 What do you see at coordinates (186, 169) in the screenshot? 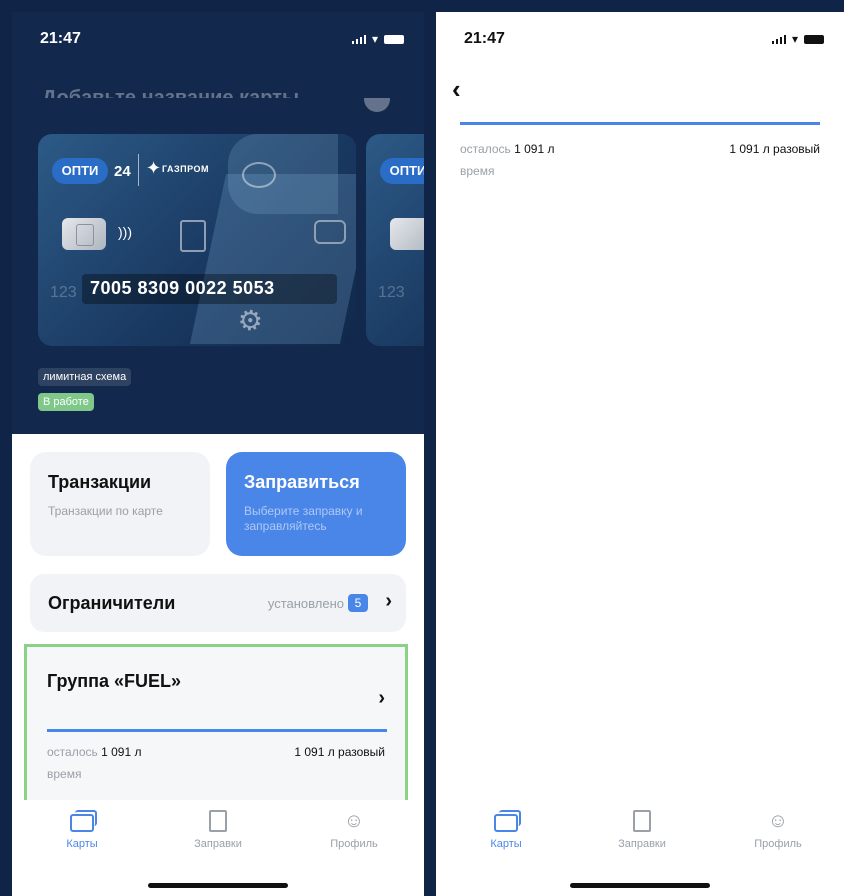
I see `gazprom-logo: ГАЗПРОМ` at bounding box center [186, 169].